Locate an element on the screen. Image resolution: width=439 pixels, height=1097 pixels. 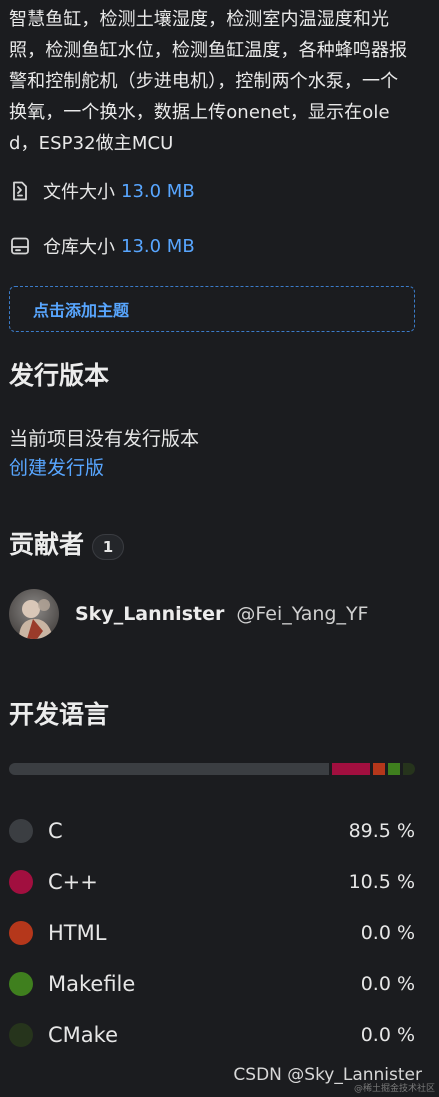
add-topic-label: 点击添加主题 is located at coordinates (81, 310).